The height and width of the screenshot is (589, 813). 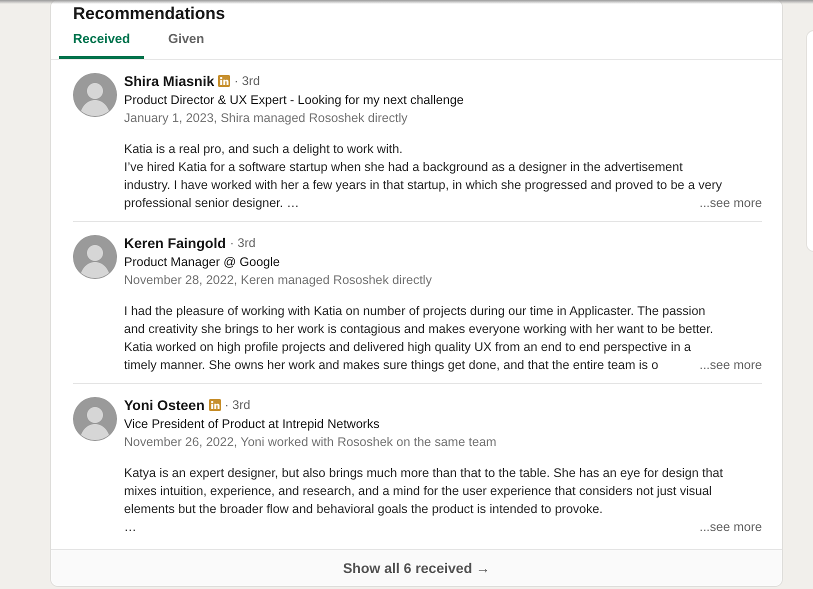 I want to click on tab: Received, so click(x=101, y=41).